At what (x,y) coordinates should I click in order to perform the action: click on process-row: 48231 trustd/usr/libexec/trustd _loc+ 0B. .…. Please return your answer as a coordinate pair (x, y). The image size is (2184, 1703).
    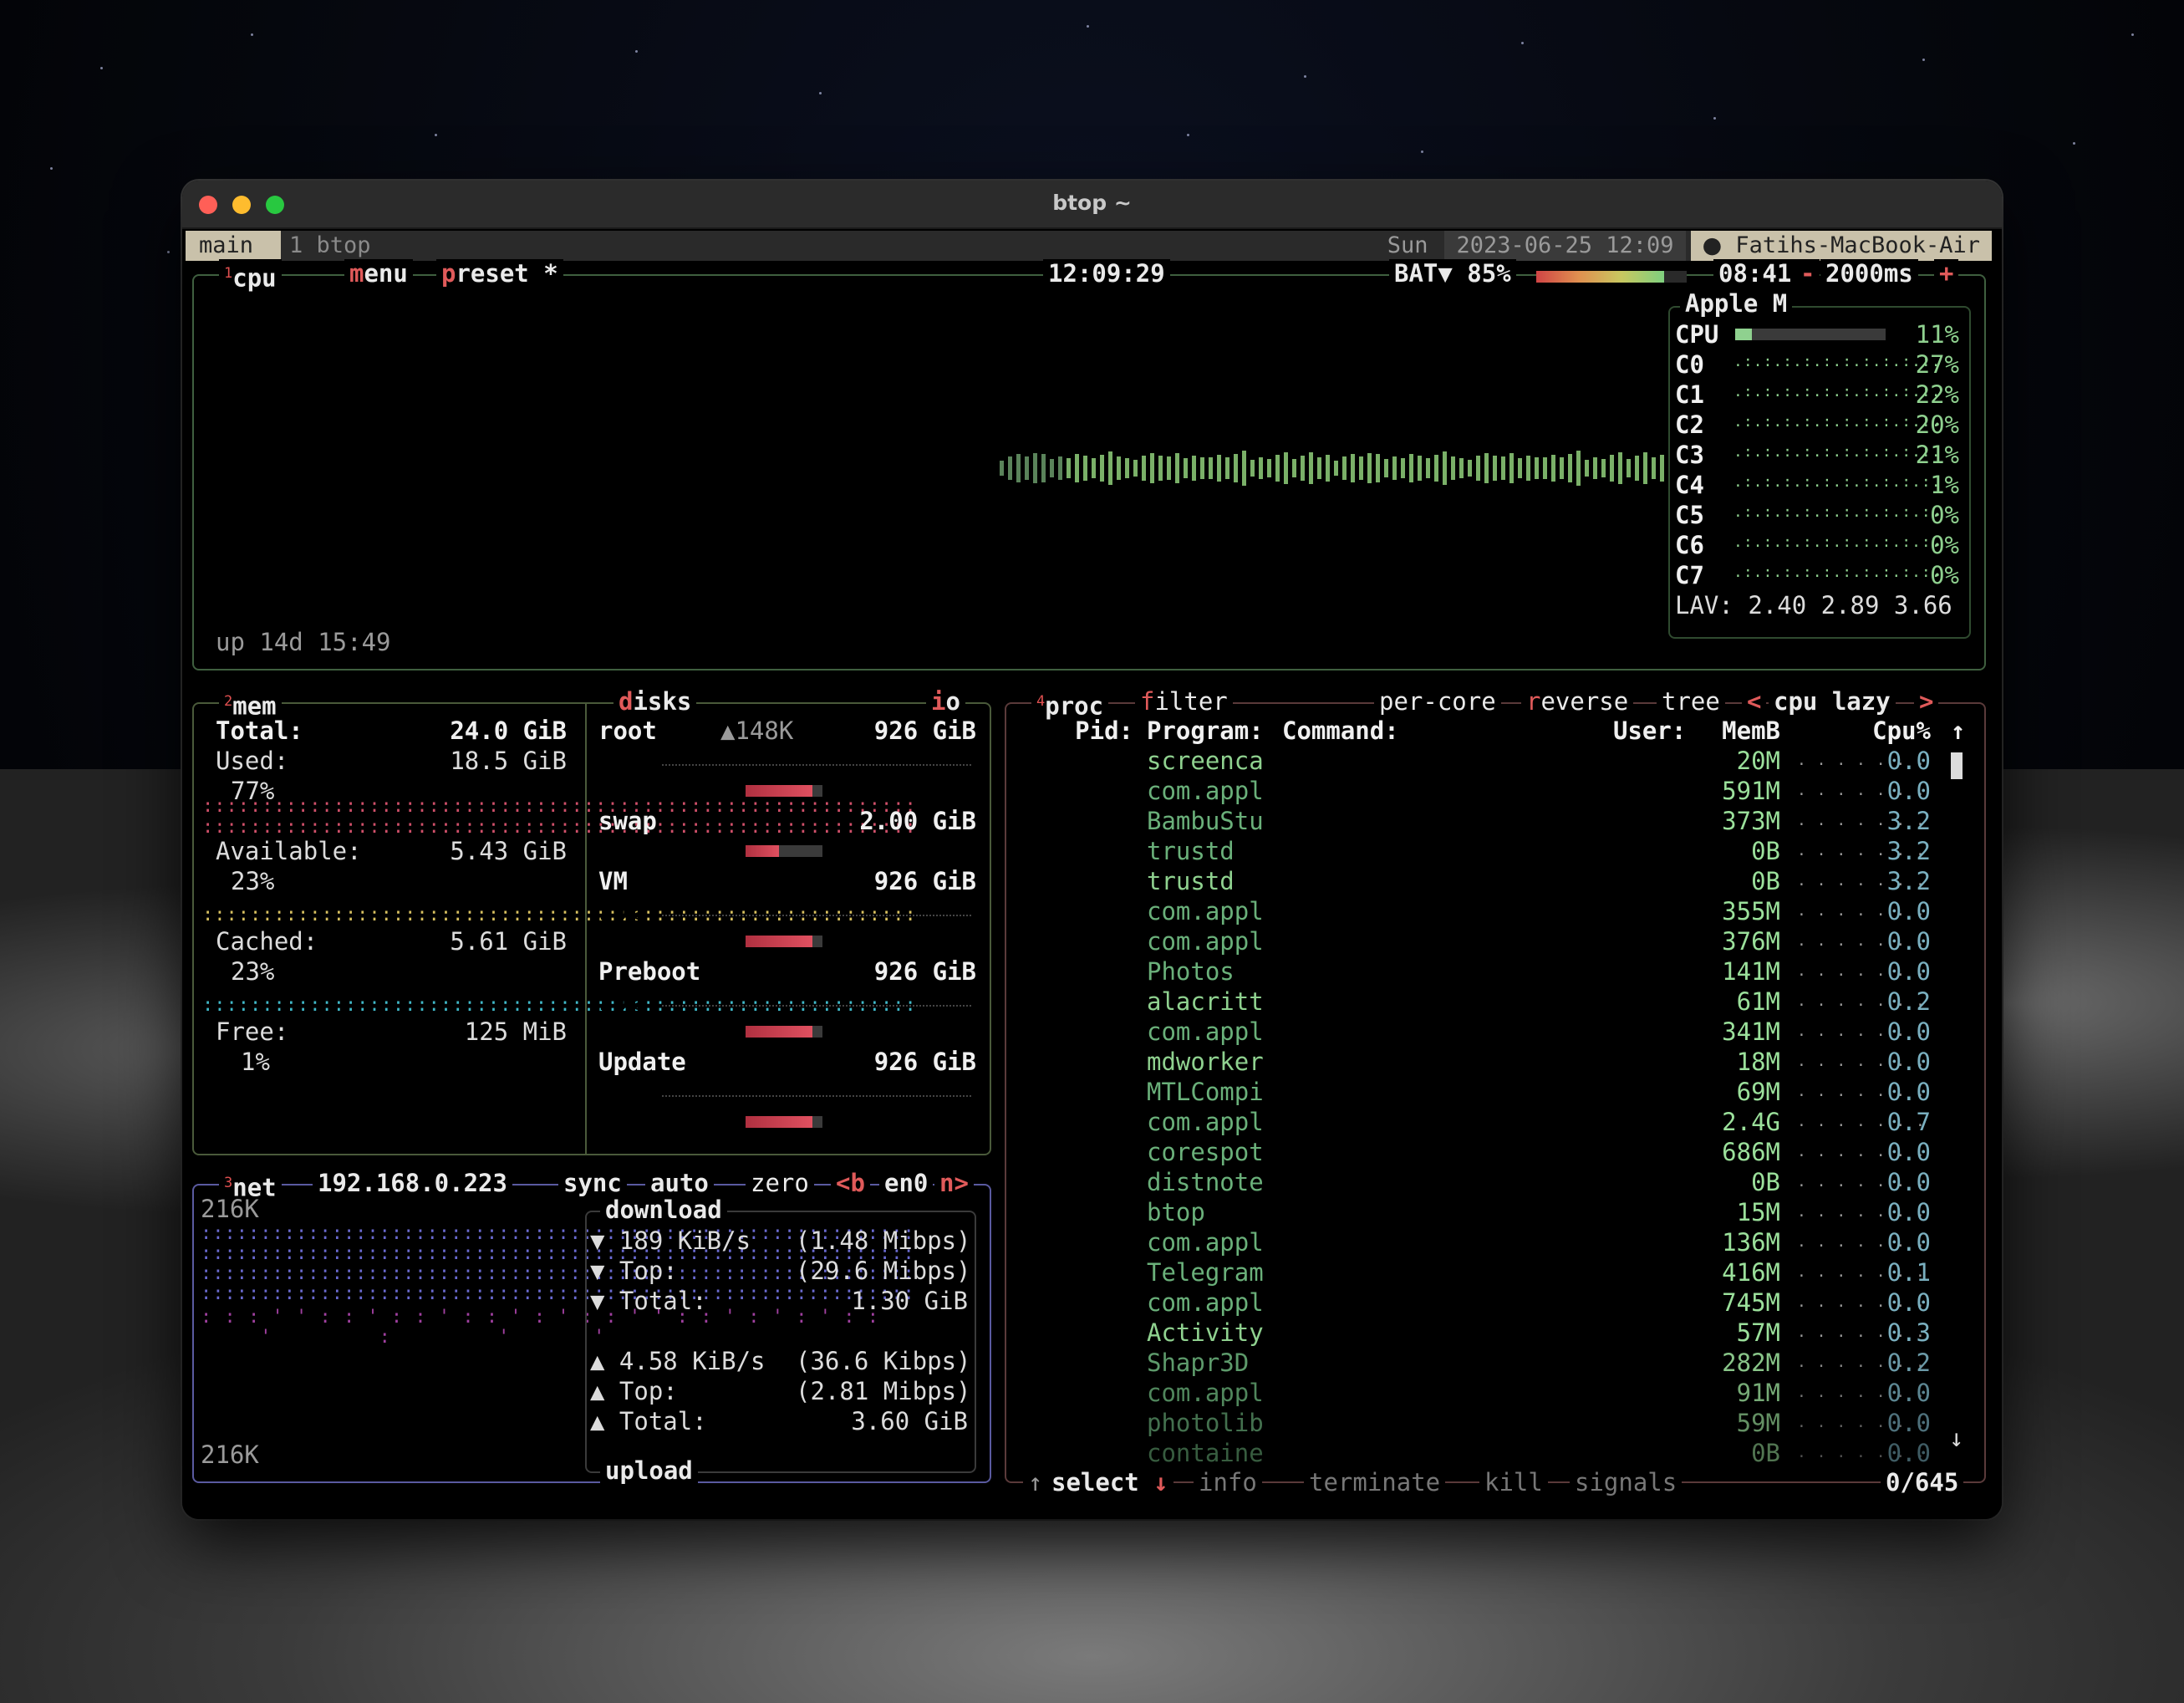
    Looking at the image, I should click on (1495, 881).